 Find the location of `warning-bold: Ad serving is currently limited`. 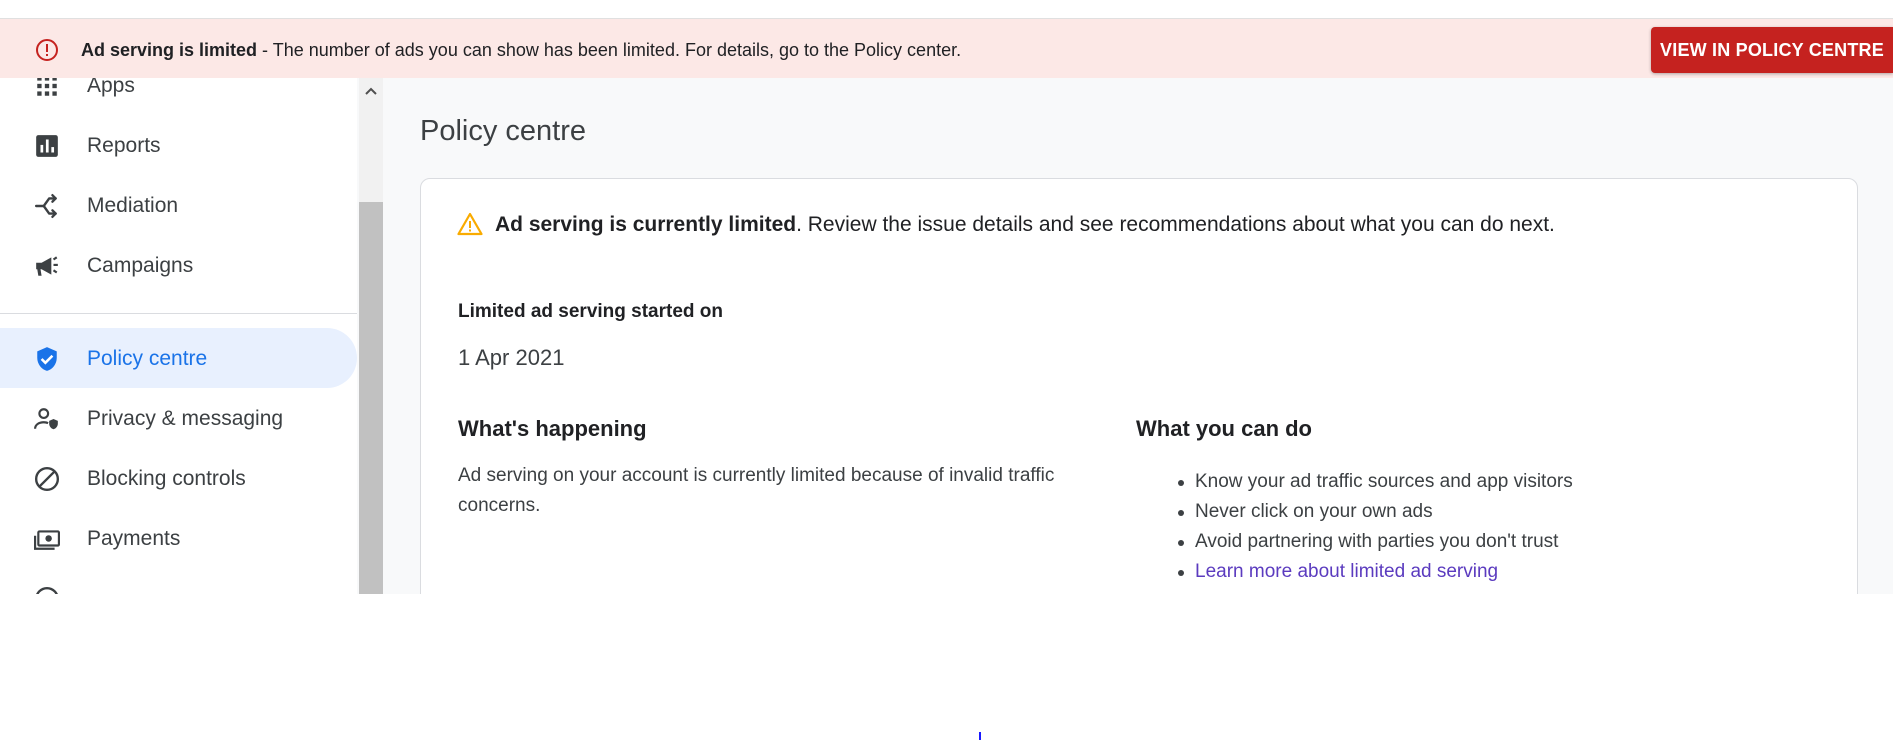

warning-bold: Ad serving is currently limited is located at coordinates (646, 224).